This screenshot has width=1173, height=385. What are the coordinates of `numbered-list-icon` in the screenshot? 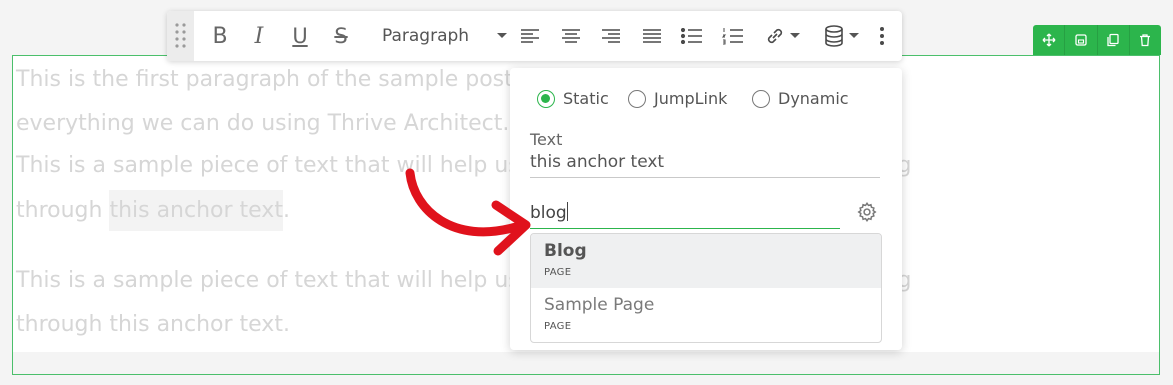 It's located at (732, 36).